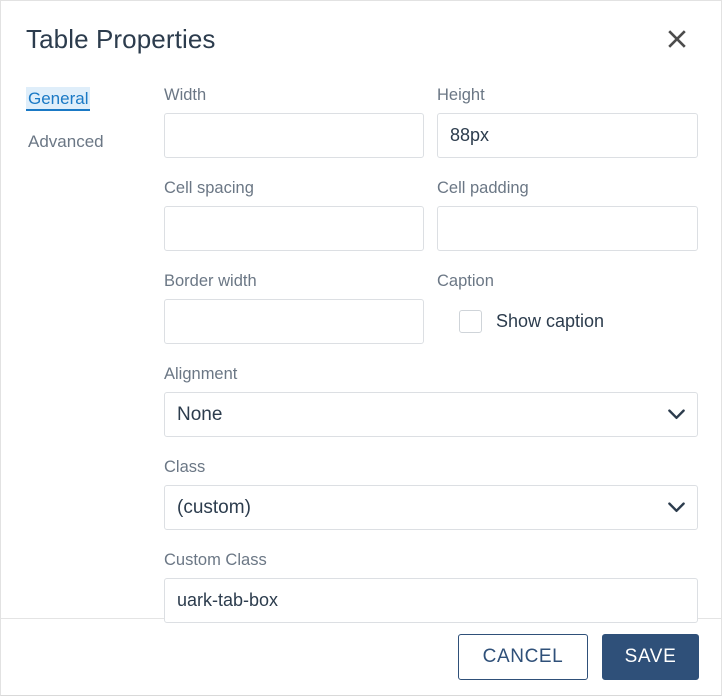 The image size is (722, 696). I want to click on form-row-dimensions: Width Height, so click(431, 122).